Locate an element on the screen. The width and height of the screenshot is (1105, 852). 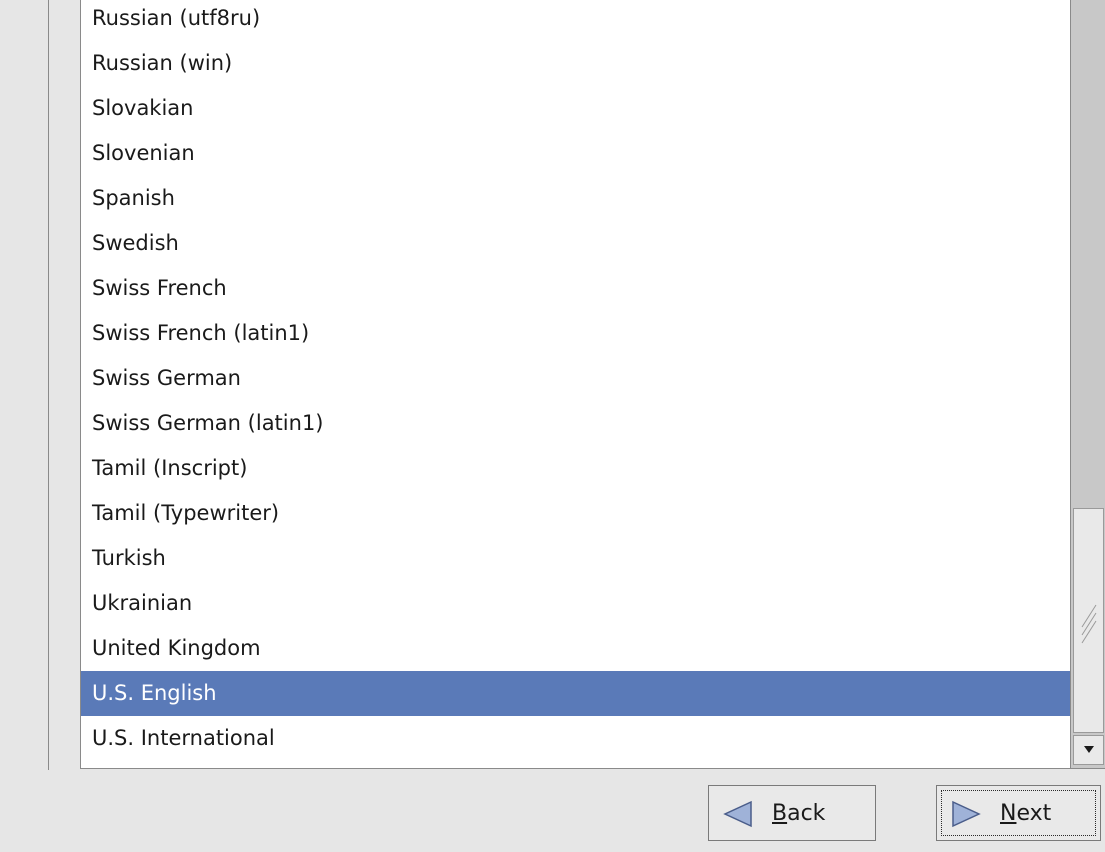
list-item: Ukrainian is located at coordinates (575, 603).